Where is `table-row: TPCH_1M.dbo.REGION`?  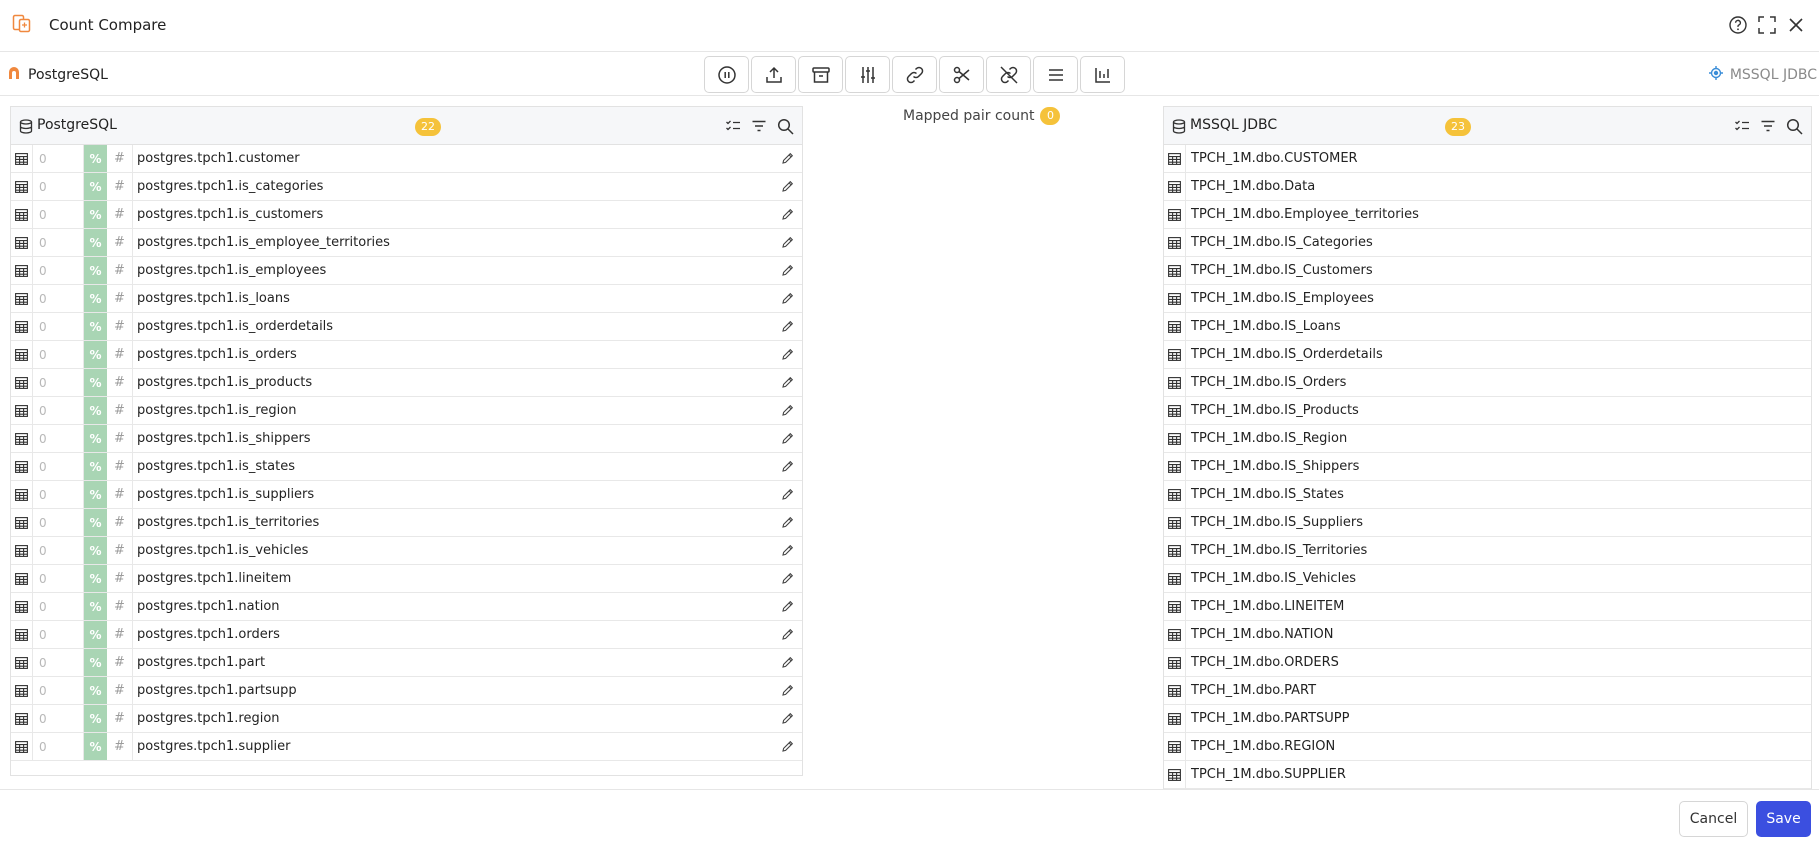
table-row: TPCH_1M.dbo.REGION is located at coordinates (1487, 747).